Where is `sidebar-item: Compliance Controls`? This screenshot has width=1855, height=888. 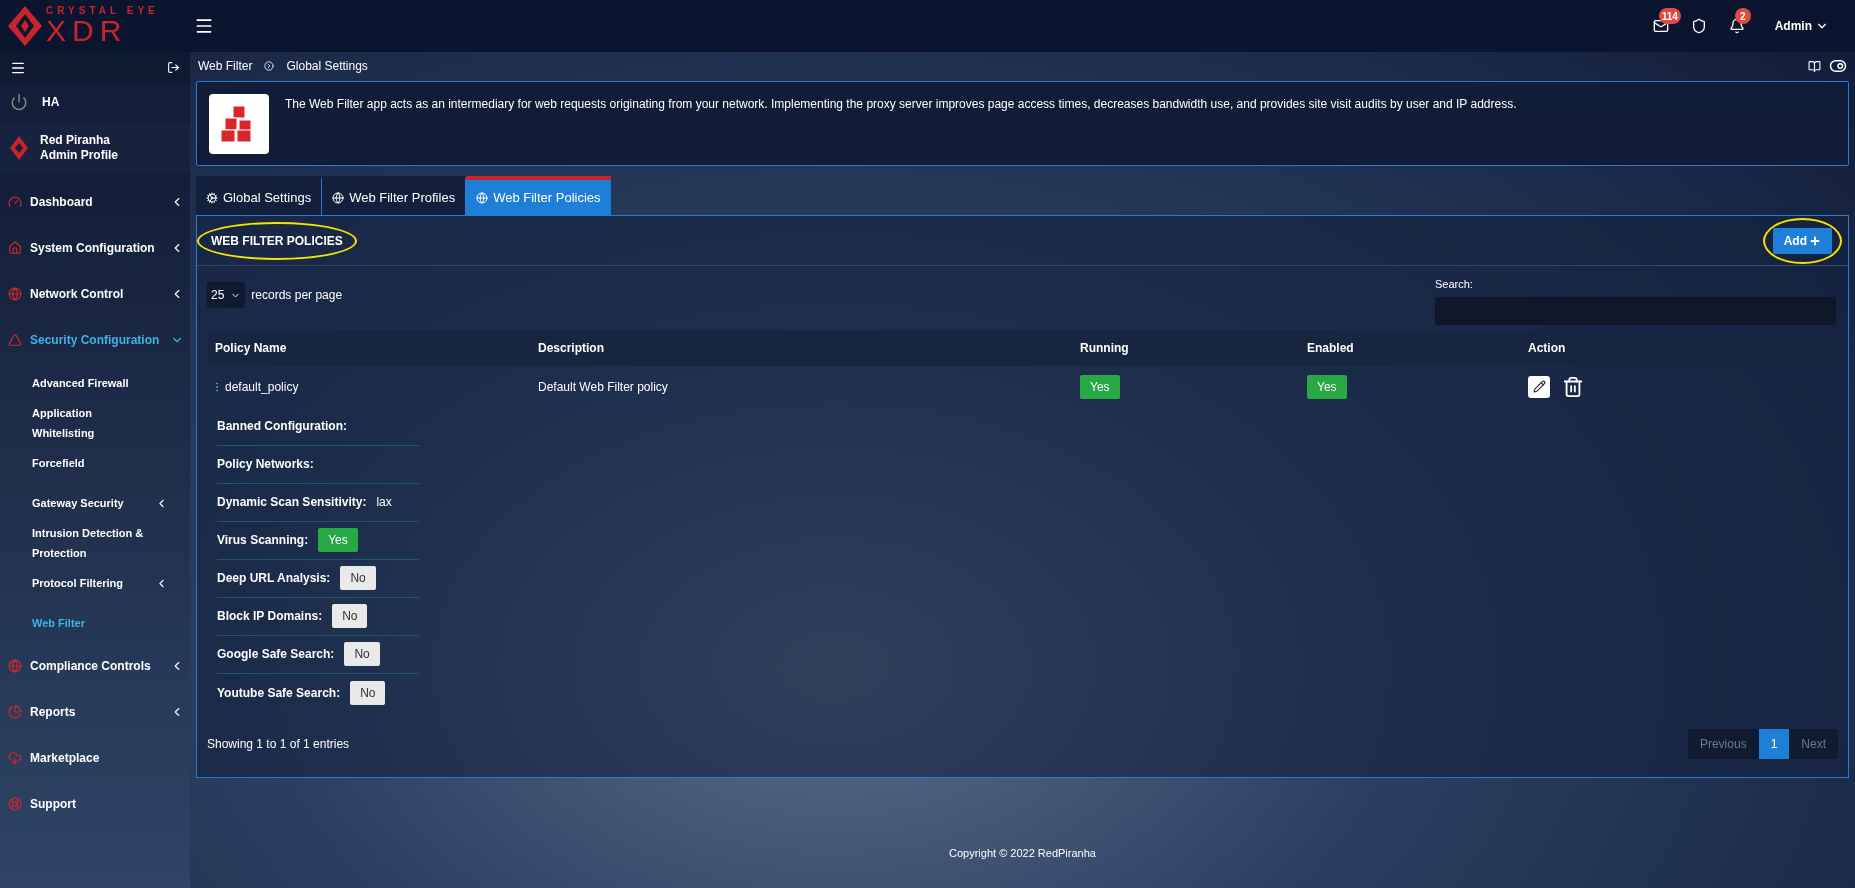
sidebar-item: Compliance Controls is located at coordinates (95, 666).